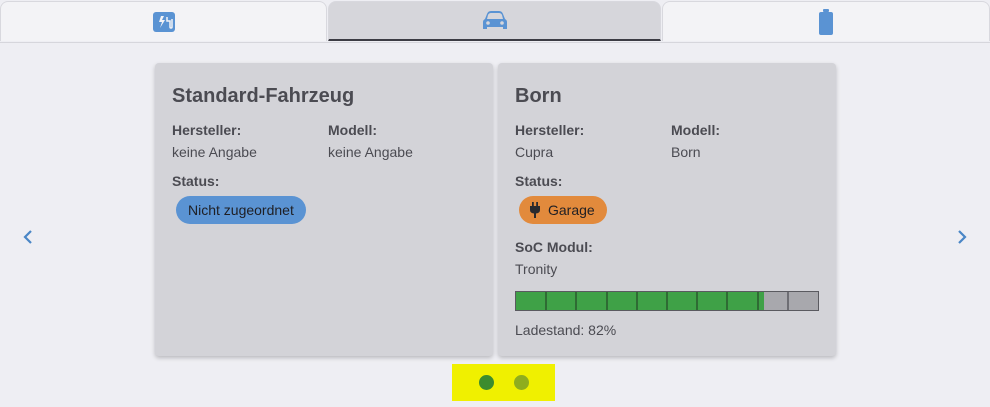  I want to click on soc-text: Ladestand: 82%, so click(566, 330).